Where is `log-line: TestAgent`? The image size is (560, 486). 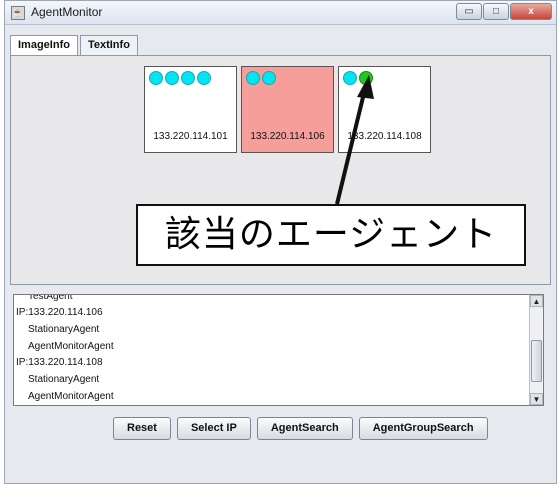
log-line: TestAgent is located at coordinates (50, 298).